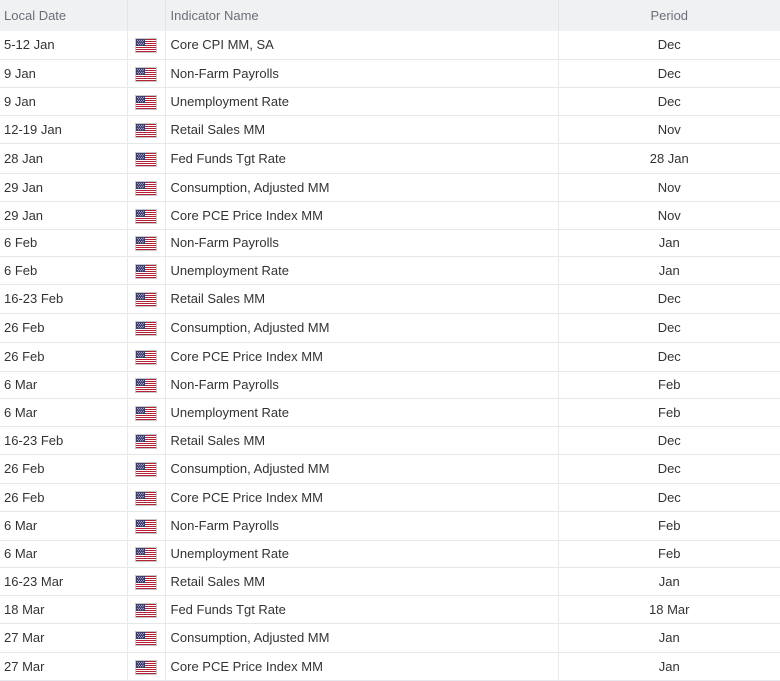 This screenshot has height=681, width=780. Describe the element at coordinates (64, 609) in the screenshot. I see `cell-local-date: 18 Mar` at that location.